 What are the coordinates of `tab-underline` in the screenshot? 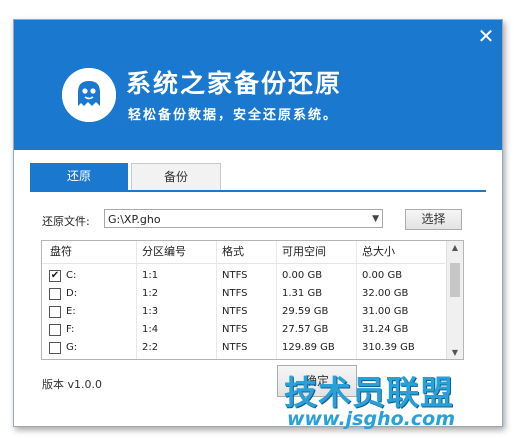 It's located at (258, 191).